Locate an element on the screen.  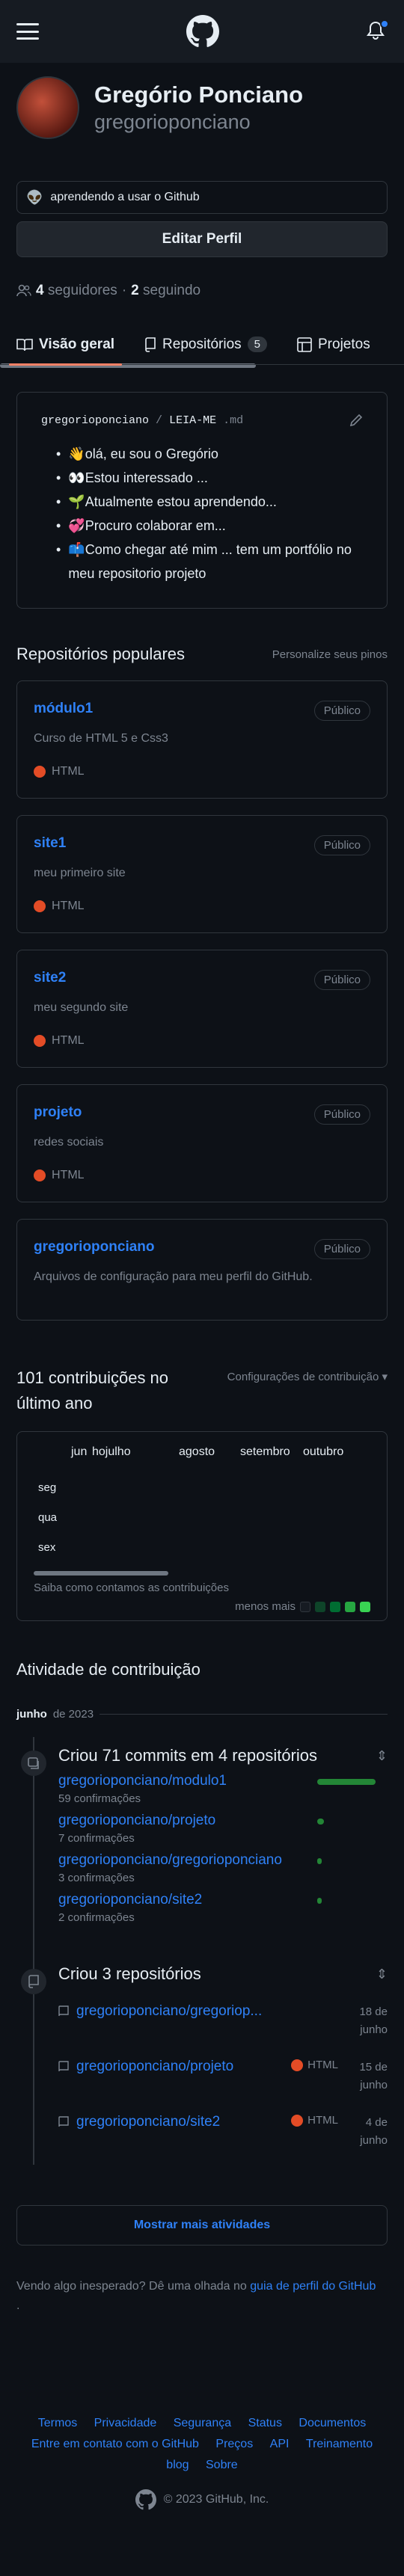
contribution-settings-label: Configurações de contribuição is located at coordinates (303, 1377).